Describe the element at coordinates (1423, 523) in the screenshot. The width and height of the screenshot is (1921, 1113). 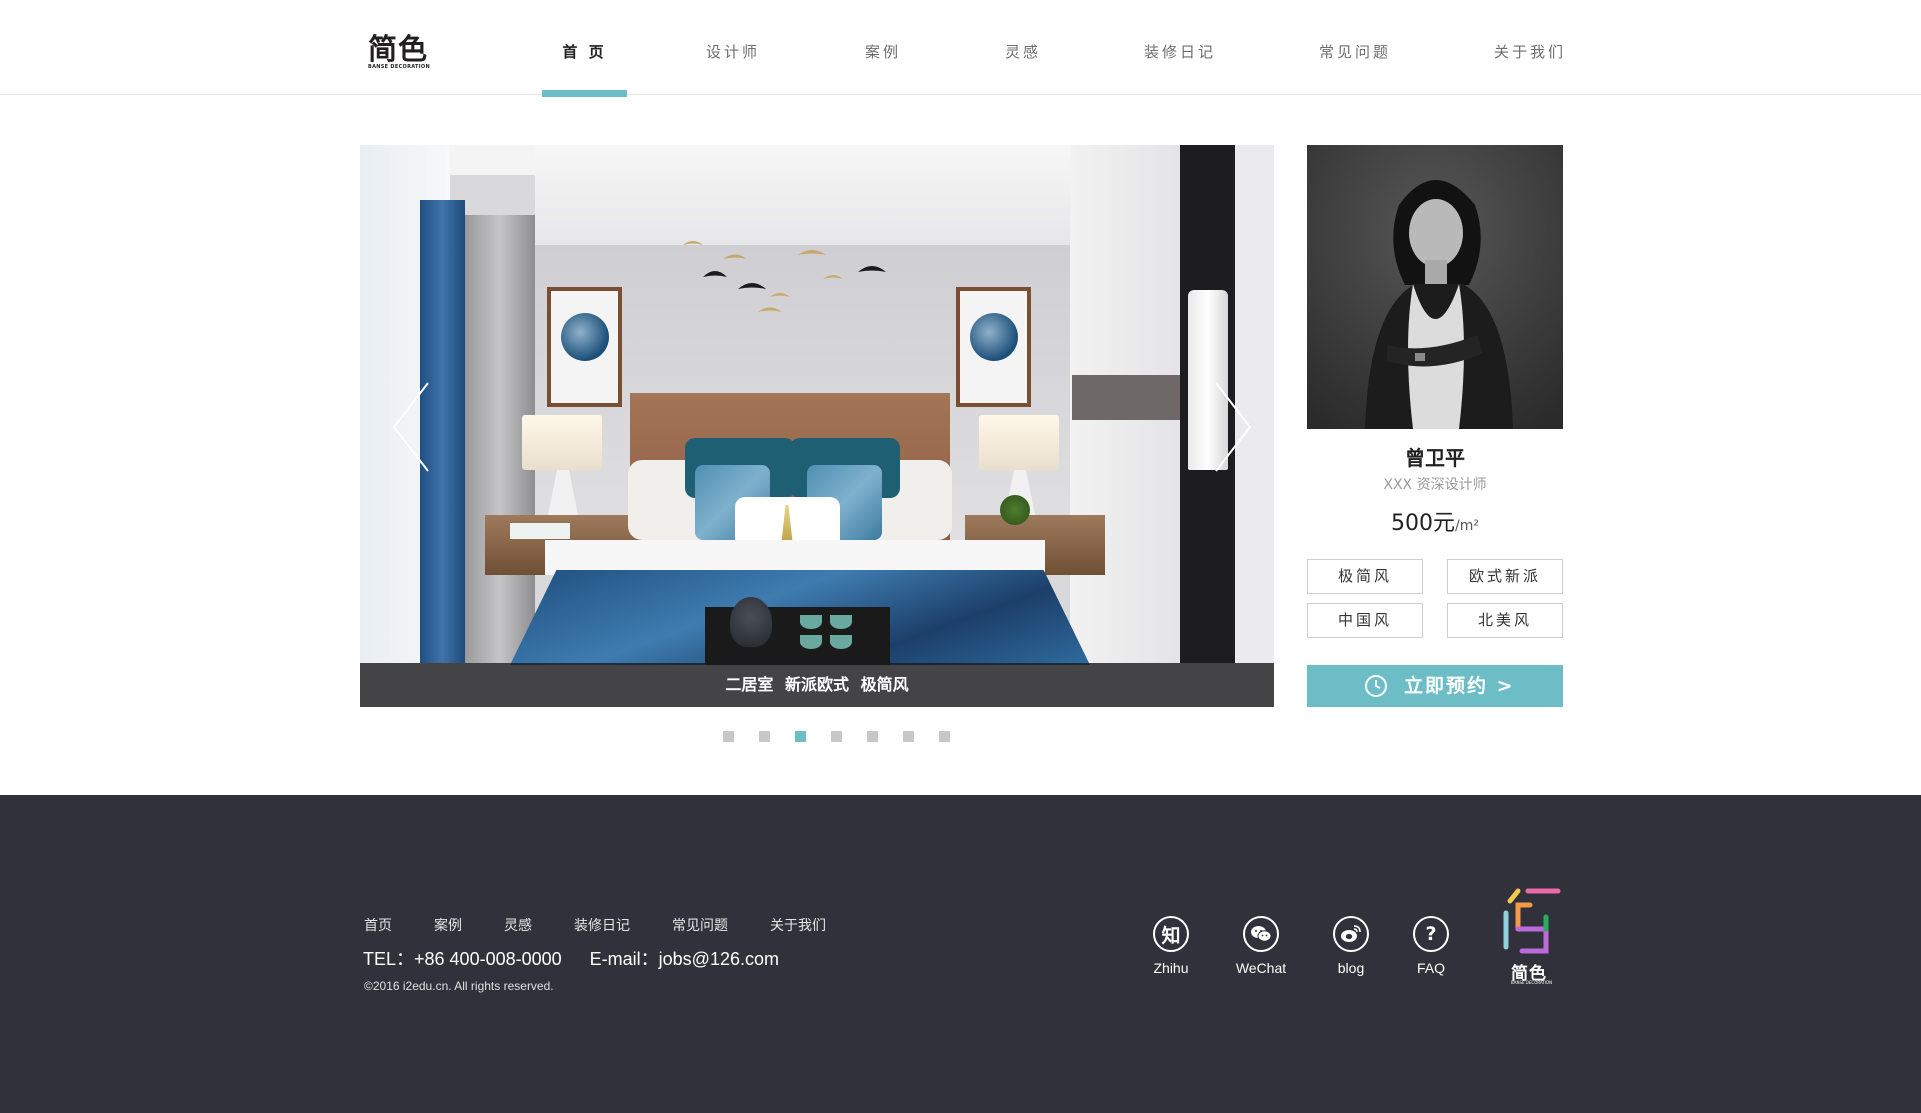
I see `price-value: 500元` at that location.